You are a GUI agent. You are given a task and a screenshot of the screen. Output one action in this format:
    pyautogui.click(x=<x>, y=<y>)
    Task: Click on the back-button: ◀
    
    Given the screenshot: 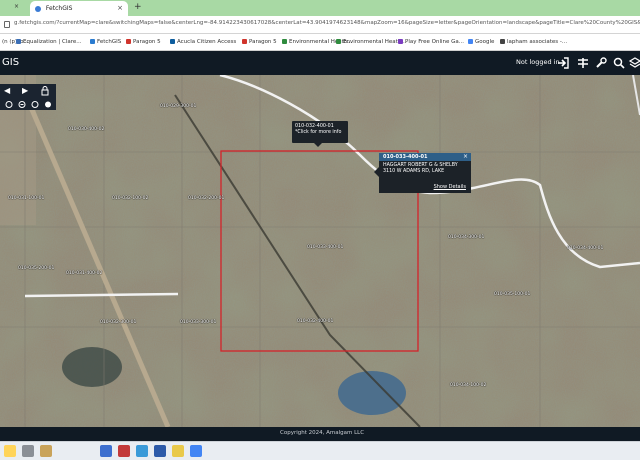 What is the action you would take?
    pyautogui.click(x=7, y=90)
    